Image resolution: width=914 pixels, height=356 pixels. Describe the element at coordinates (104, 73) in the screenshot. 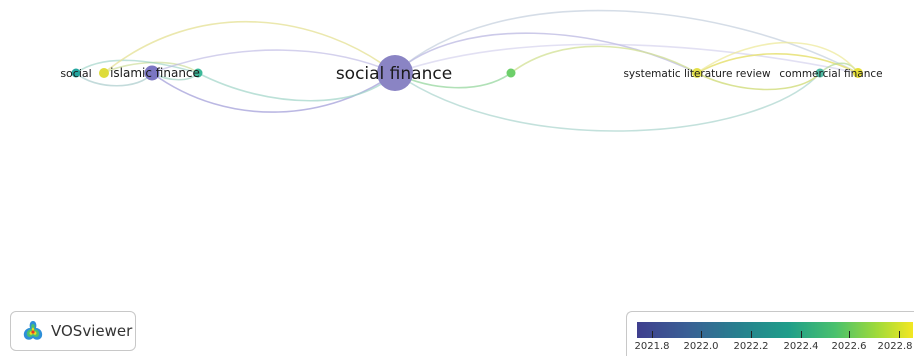

I see `node-yellow-left` at that location.